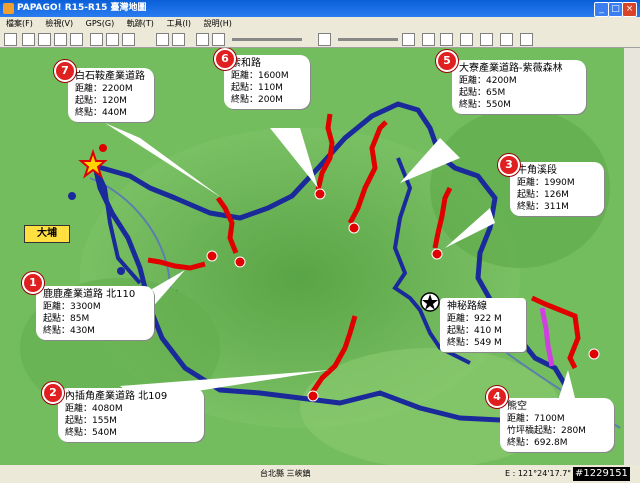  What do you see at coordinates (506, 39) in the screenshot?
I see `rotate-icon` at bounding box center [506, 39].